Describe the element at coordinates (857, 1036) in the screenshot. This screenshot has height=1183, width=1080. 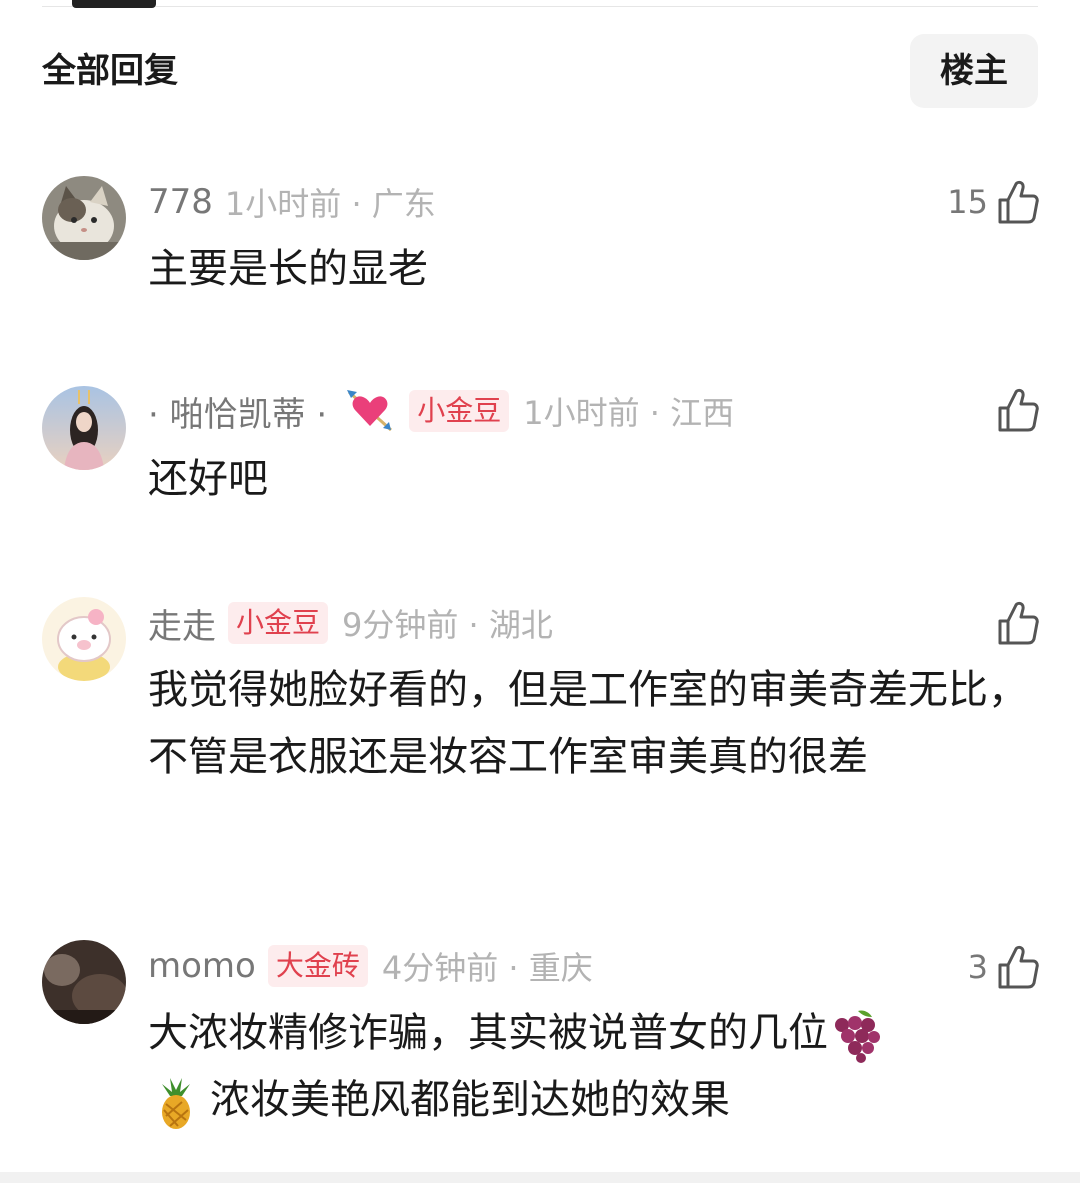
I see `grapes-icon` at that location.